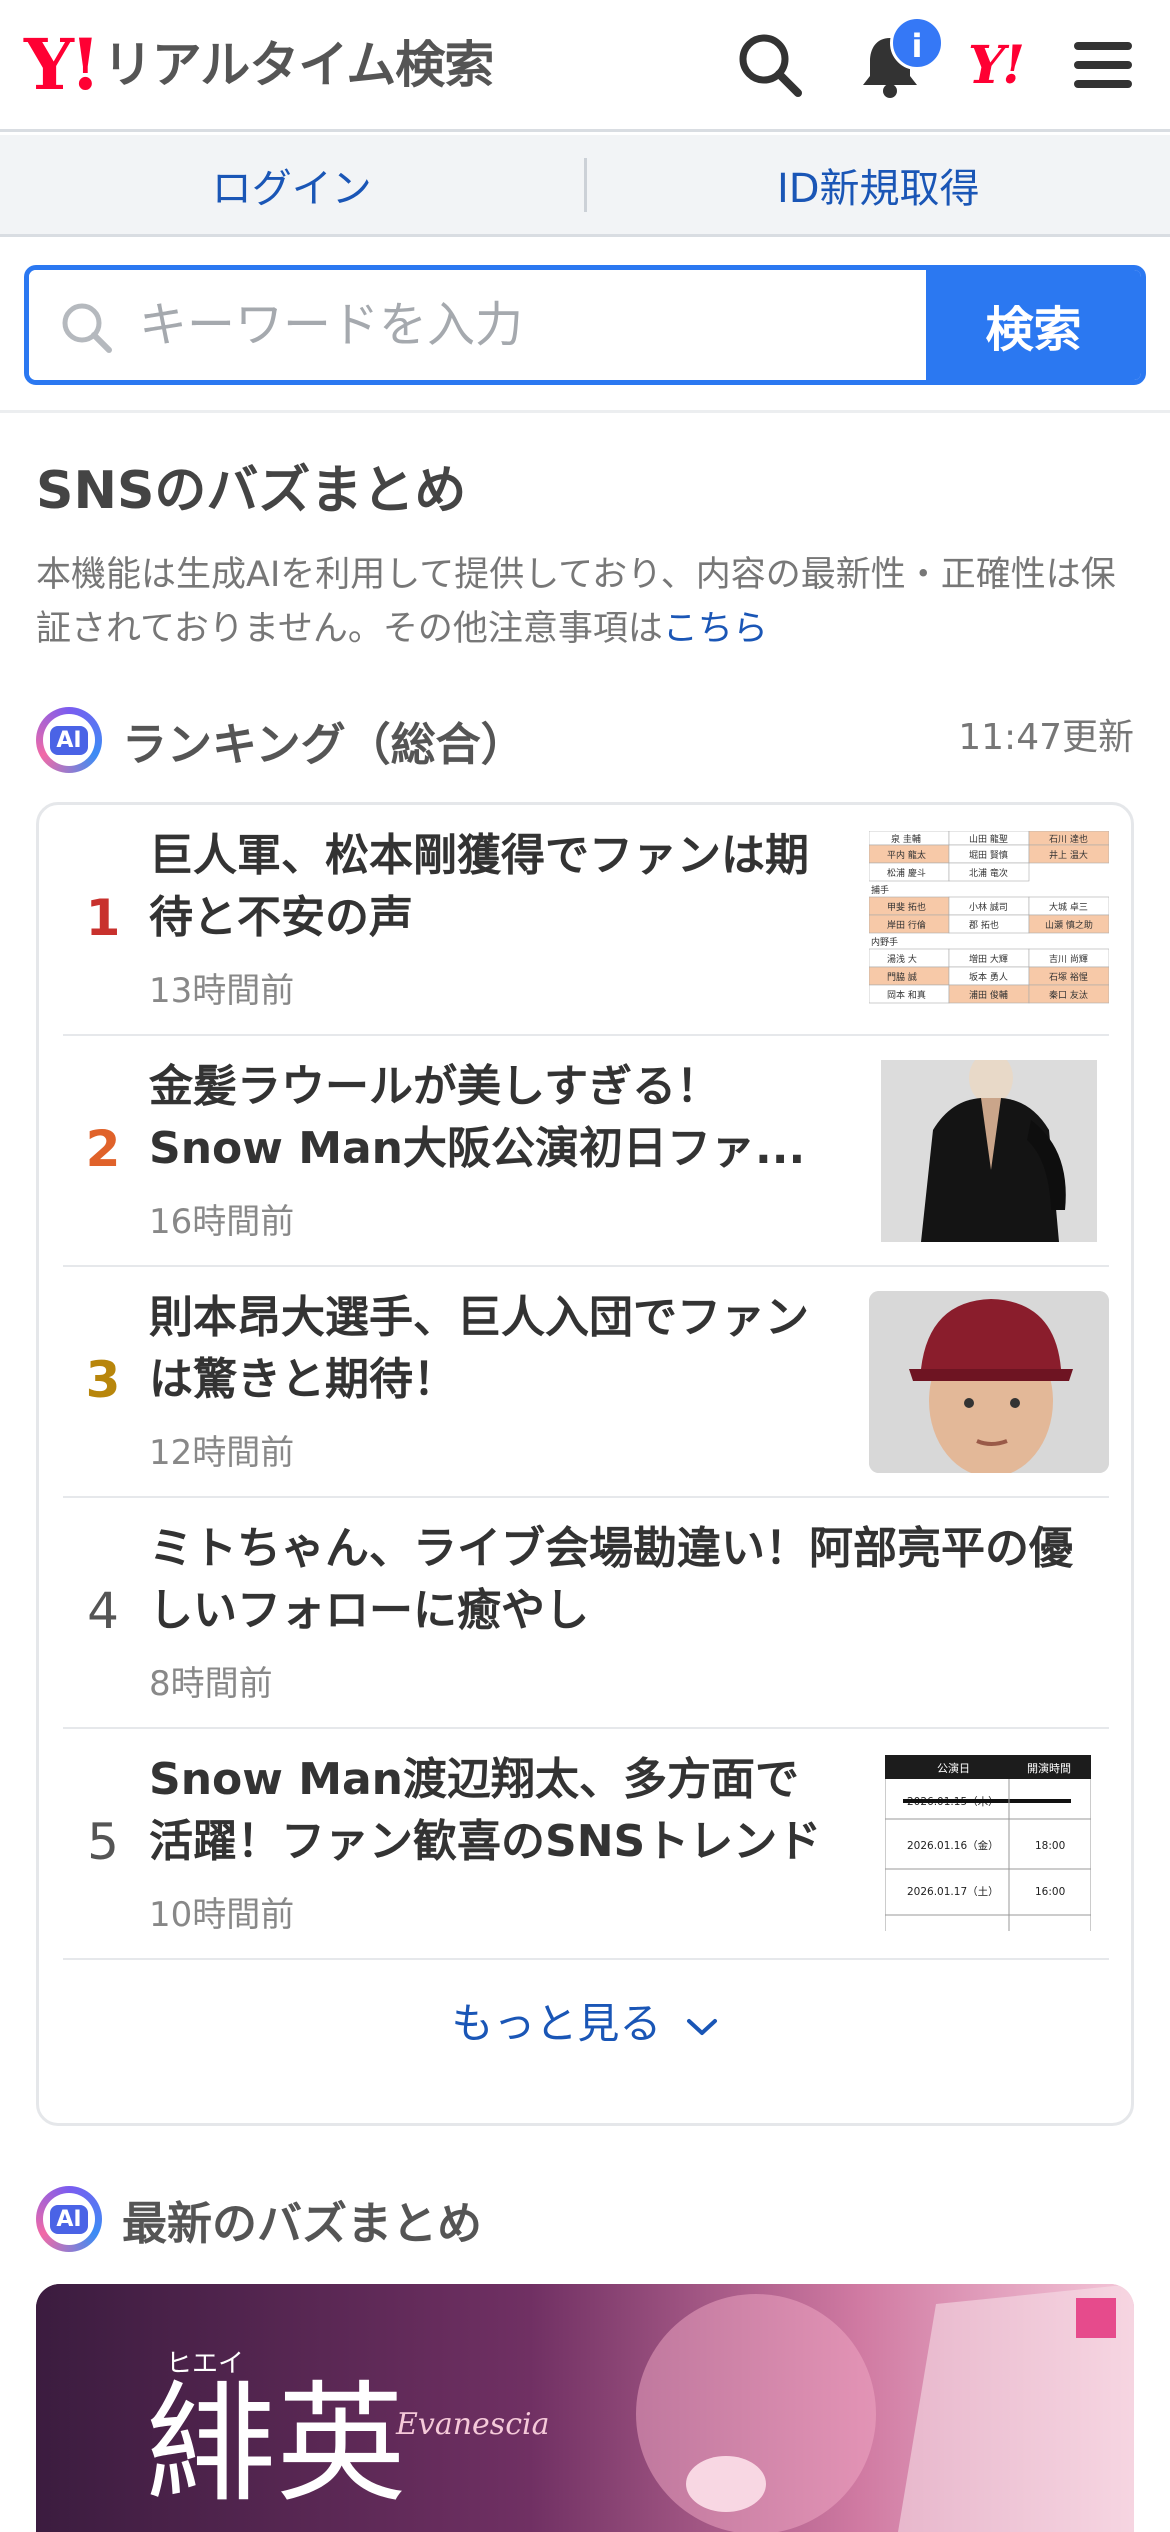 The width and height of the screenshot is (1170, 2532). What do you see at coordinates (222, 991) in the screenshot?
I see `relative-time: 13時間前` at bounding box center [222, 991].